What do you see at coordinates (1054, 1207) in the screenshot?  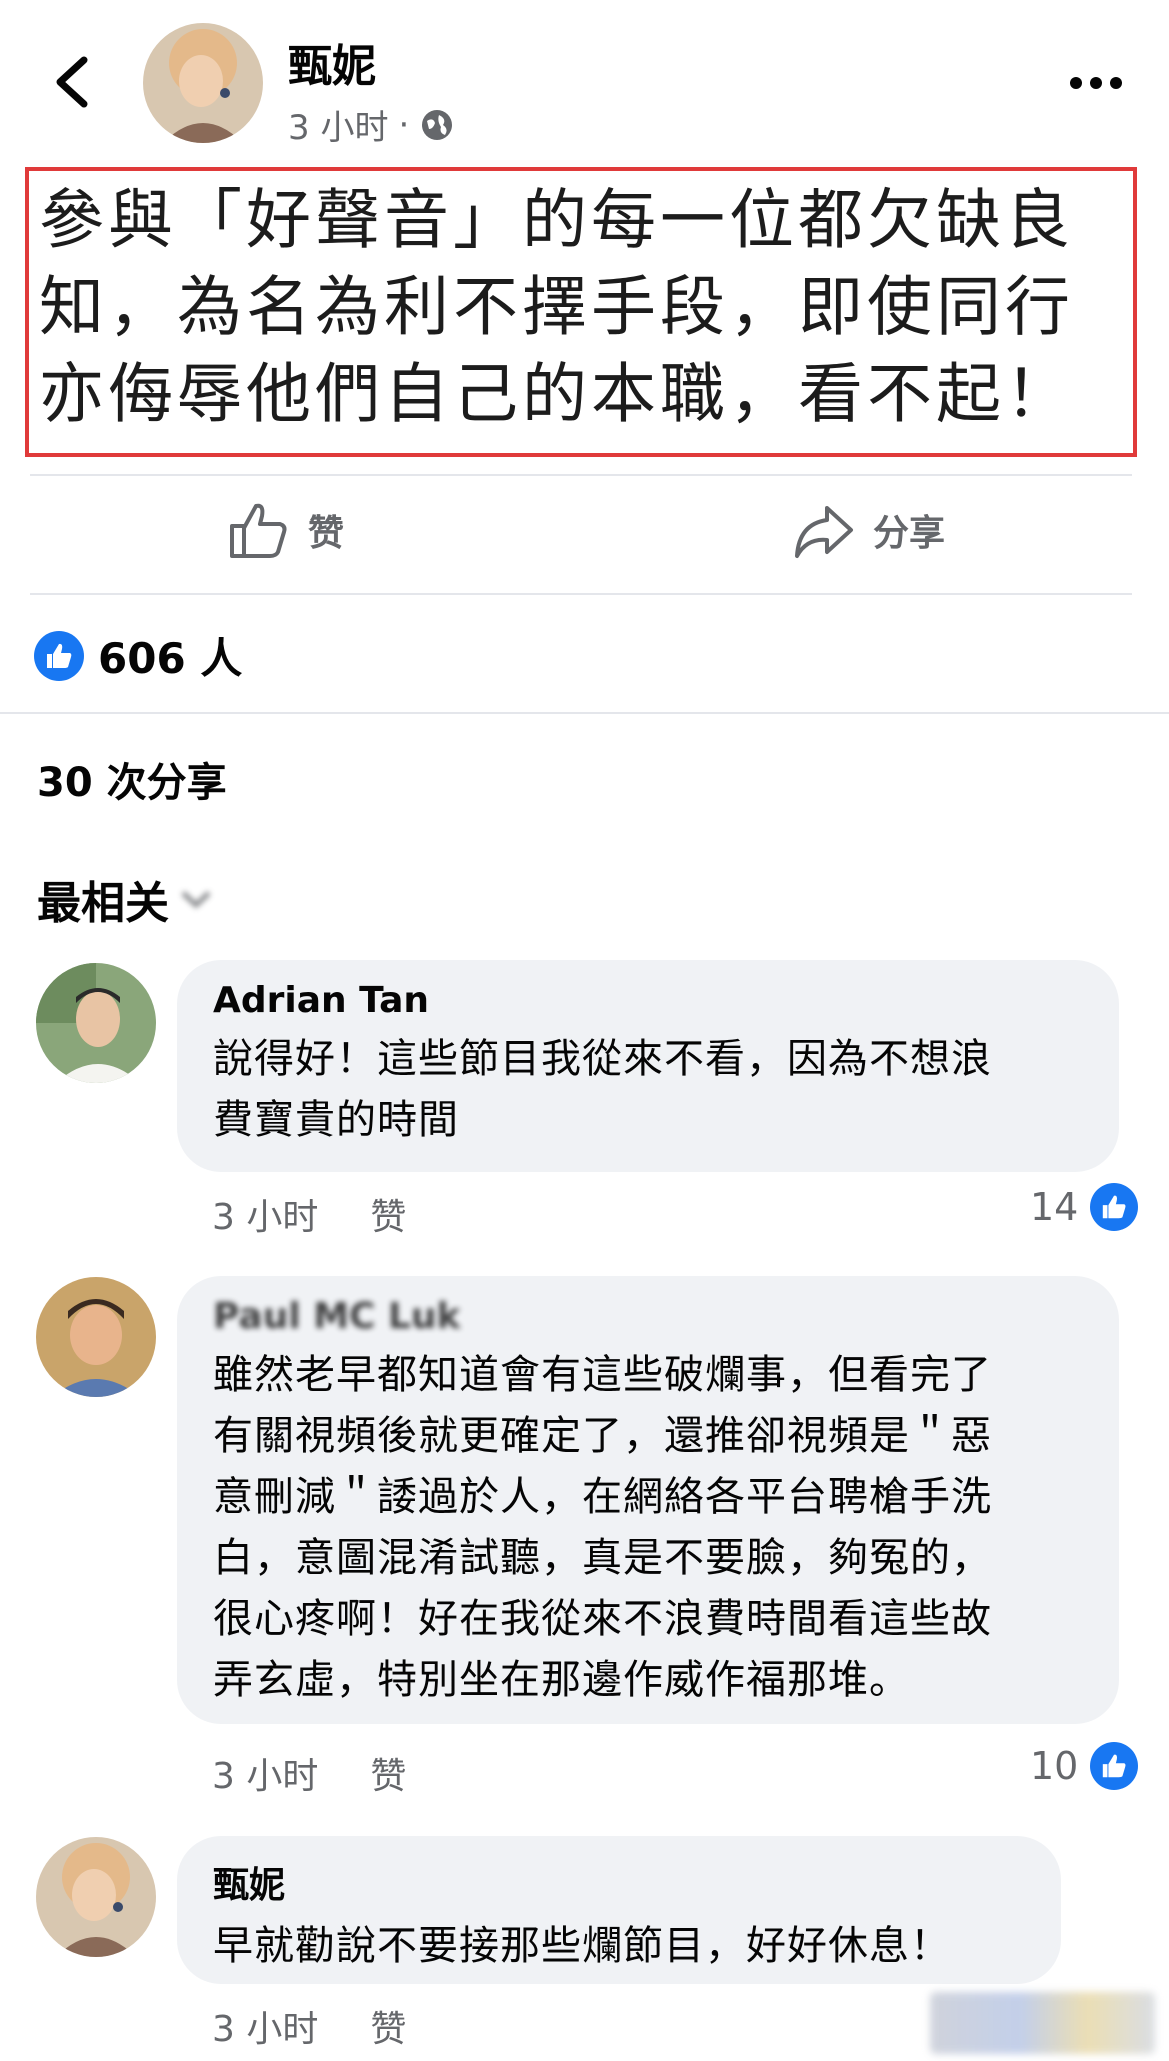 I see `comment-like-count: 14` at bounding box center [1054, 1207].